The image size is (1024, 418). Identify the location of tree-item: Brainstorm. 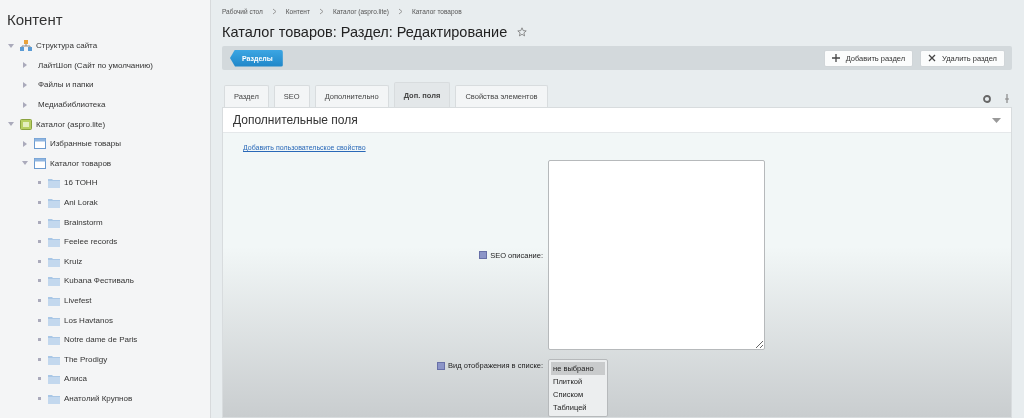
(83, 222).